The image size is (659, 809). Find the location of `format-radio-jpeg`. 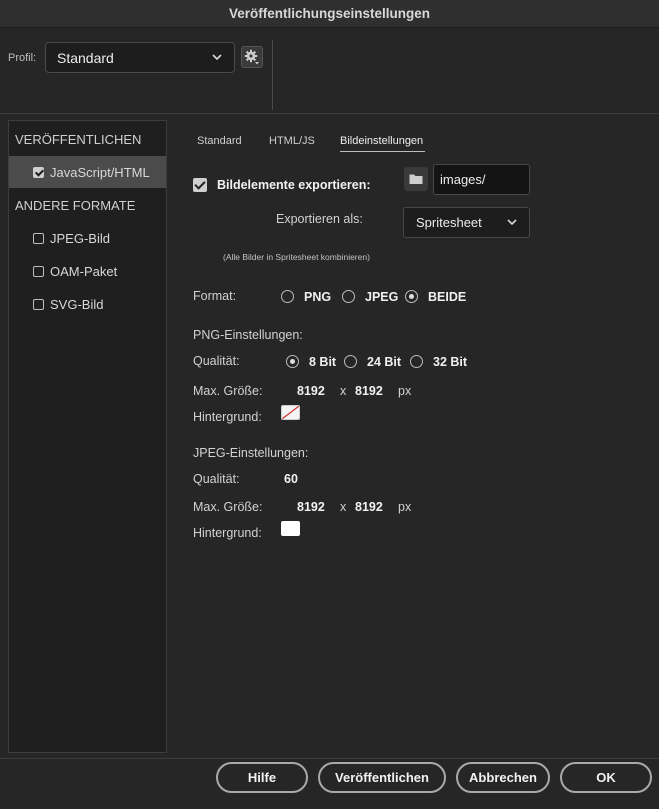

format-radio-jpeg is located at coordinates (348, 296).